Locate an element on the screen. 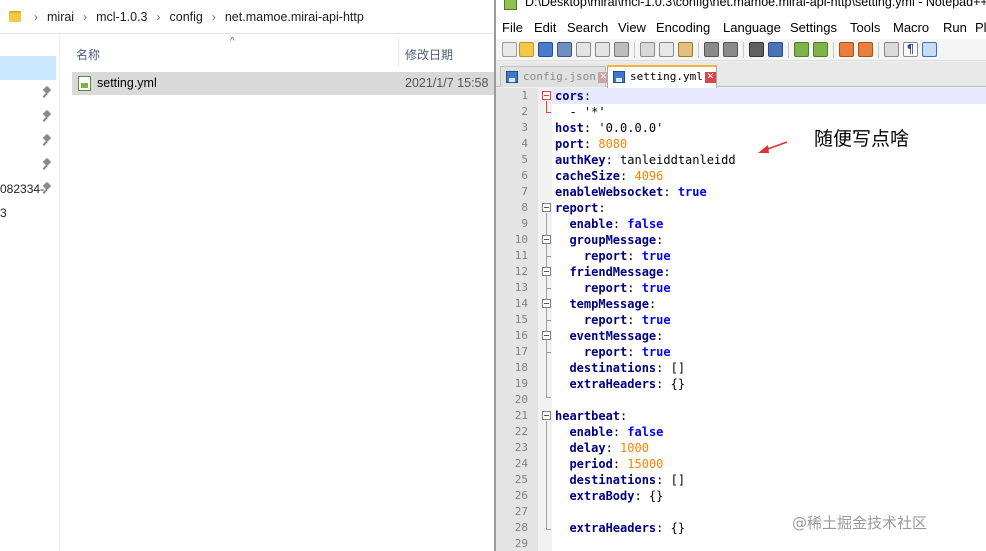 Image resolution: width=986 pixels, height=551 pixels. code-line: - '*' is located at coordinates (580, 112).